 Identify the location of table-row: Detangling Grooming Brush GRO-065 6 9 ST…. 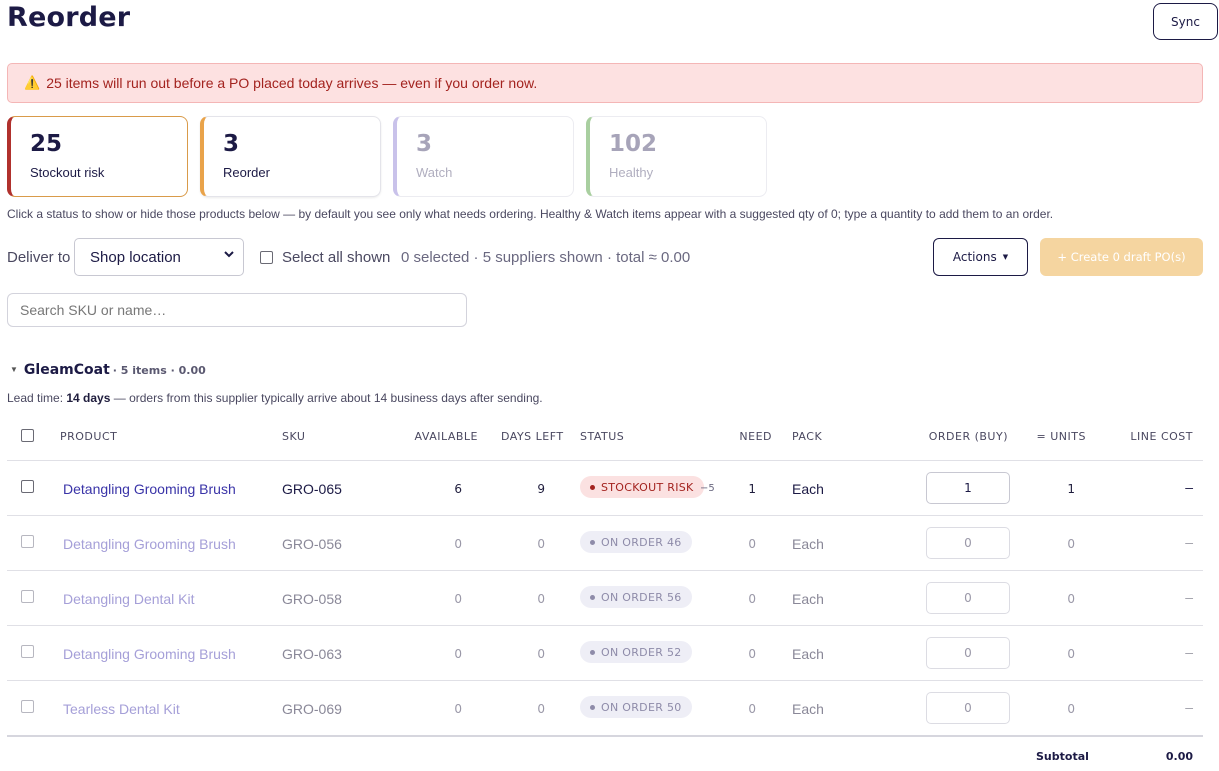
(605, 487).